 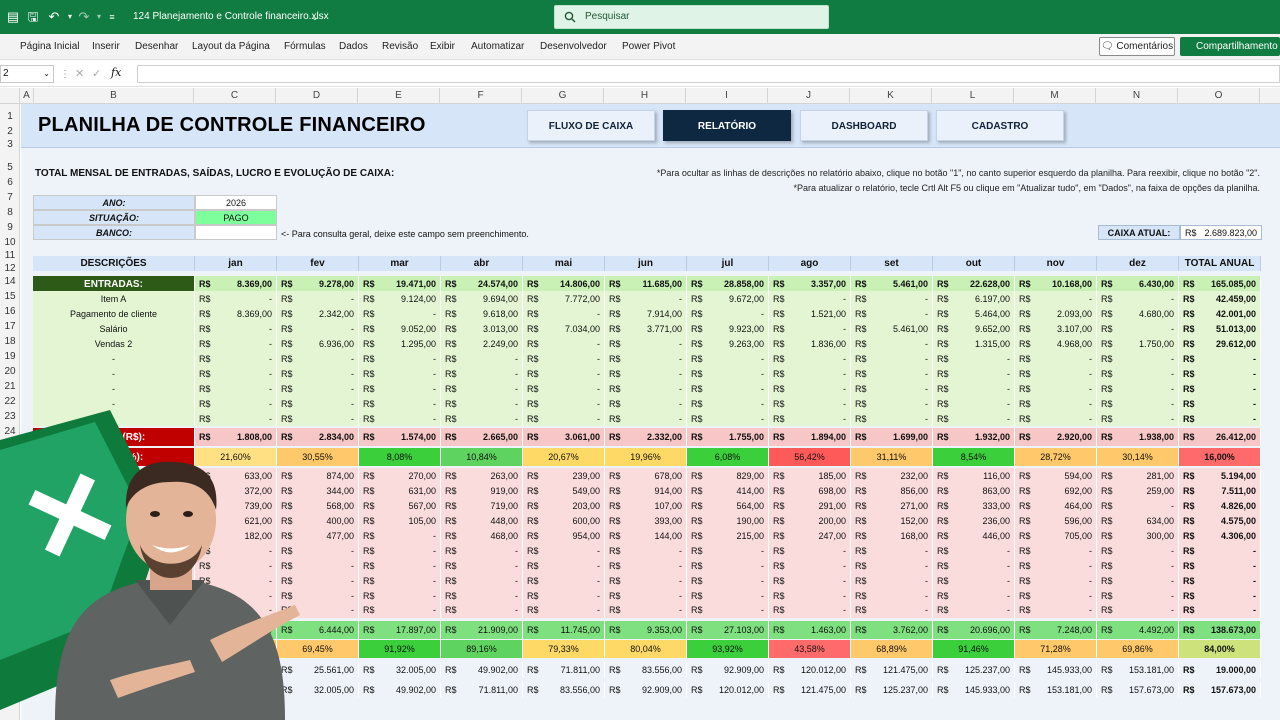 What do you see at coordinates (646, 649) in the screenshot?
I see `table-cell: 80,04%` at bounding box center [646, 649].